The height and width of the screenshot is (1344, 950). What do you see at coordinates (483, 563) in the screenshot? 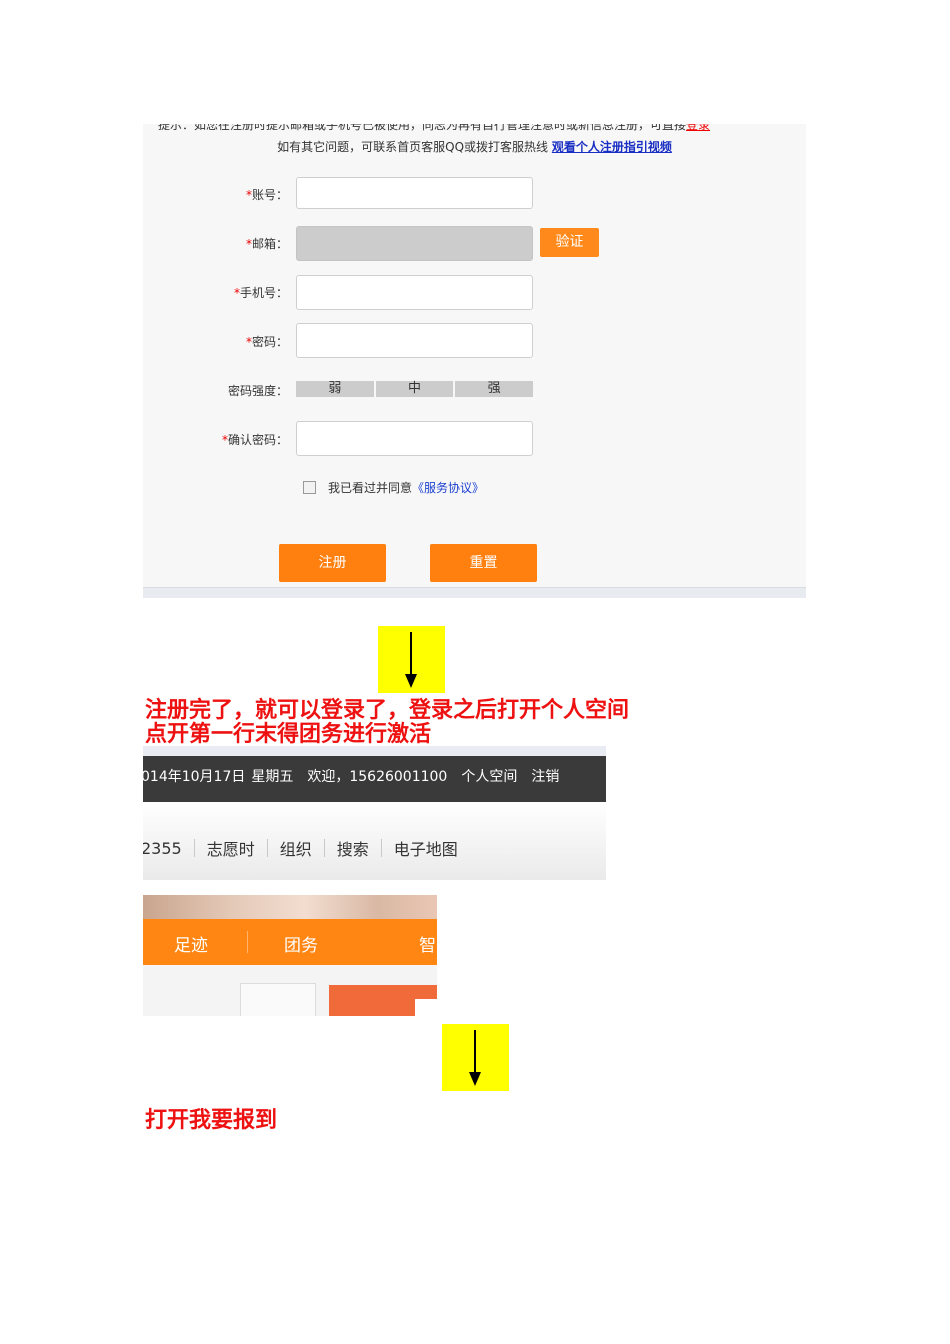
I see `reset-button: 重置` at bounding box center [483, 563].